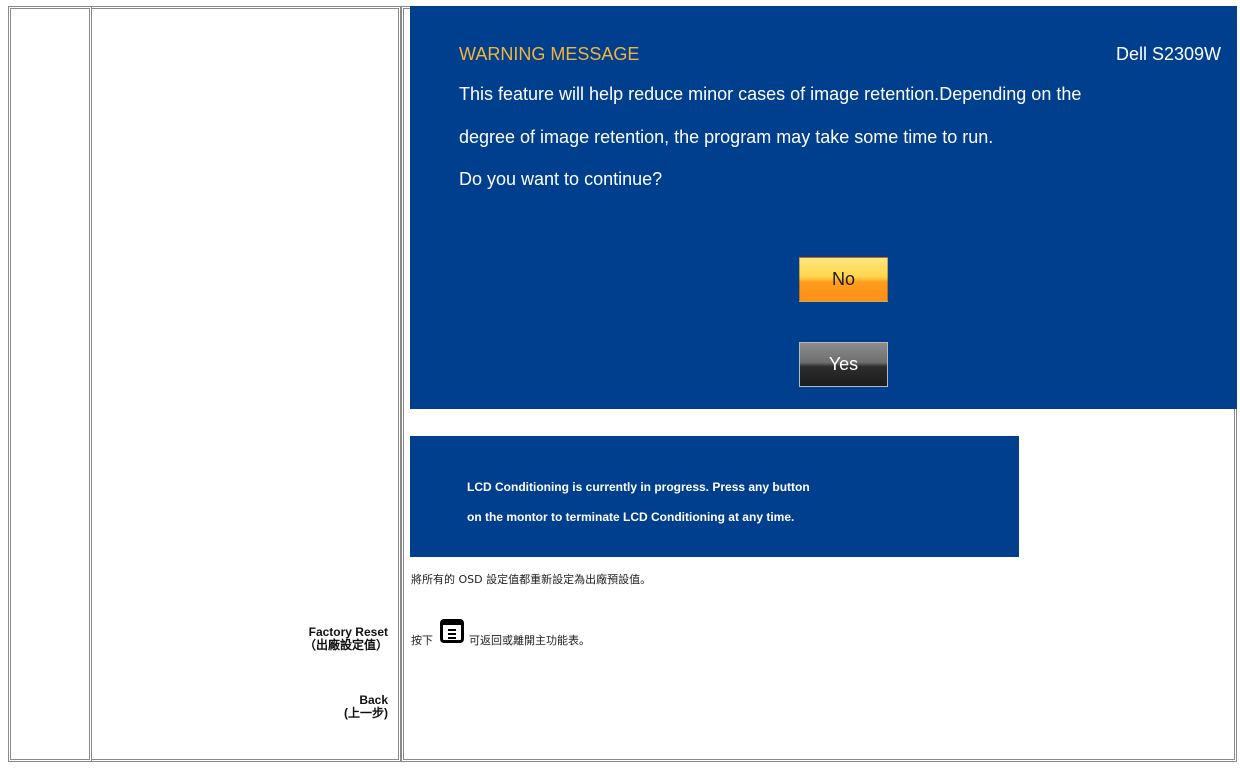 The image size is (1240, 768). I want to click on monitor-model: Dell S2309W, so click(1168, 54).